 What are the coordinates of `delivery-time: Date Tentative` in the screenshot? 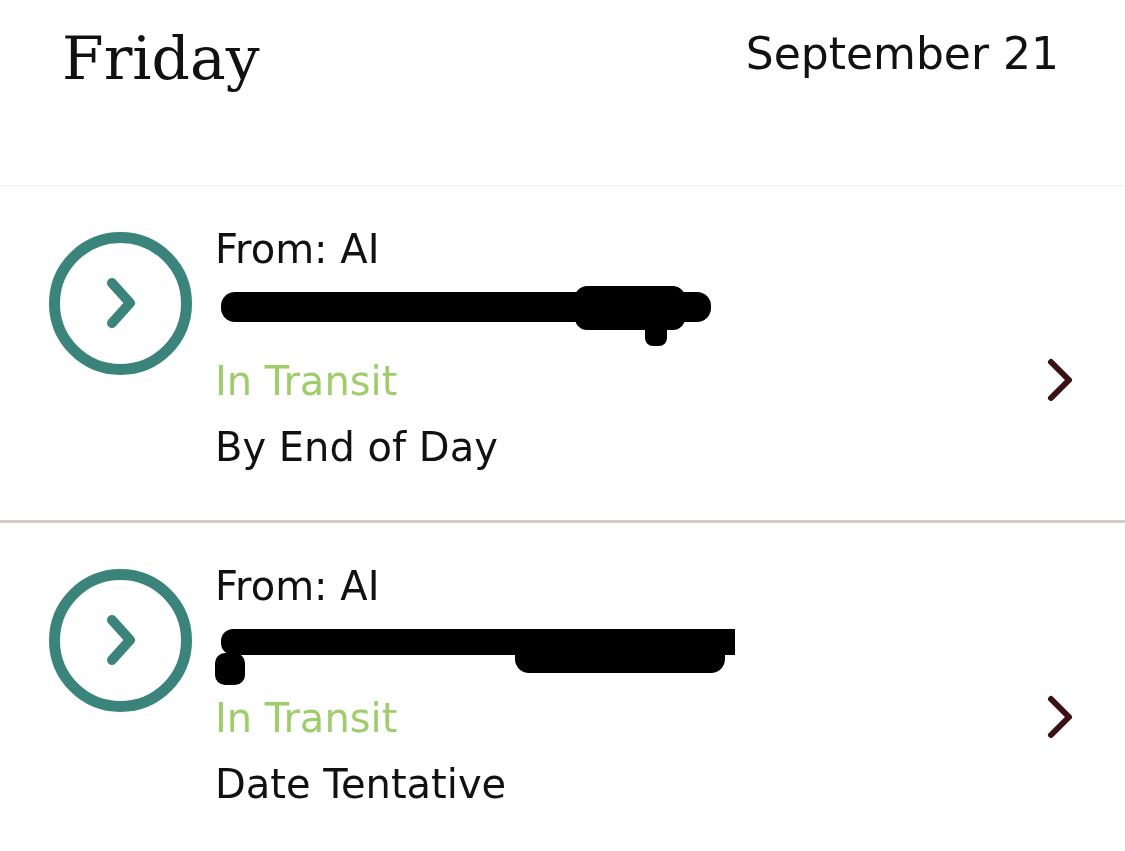 It's located at (361, 784).